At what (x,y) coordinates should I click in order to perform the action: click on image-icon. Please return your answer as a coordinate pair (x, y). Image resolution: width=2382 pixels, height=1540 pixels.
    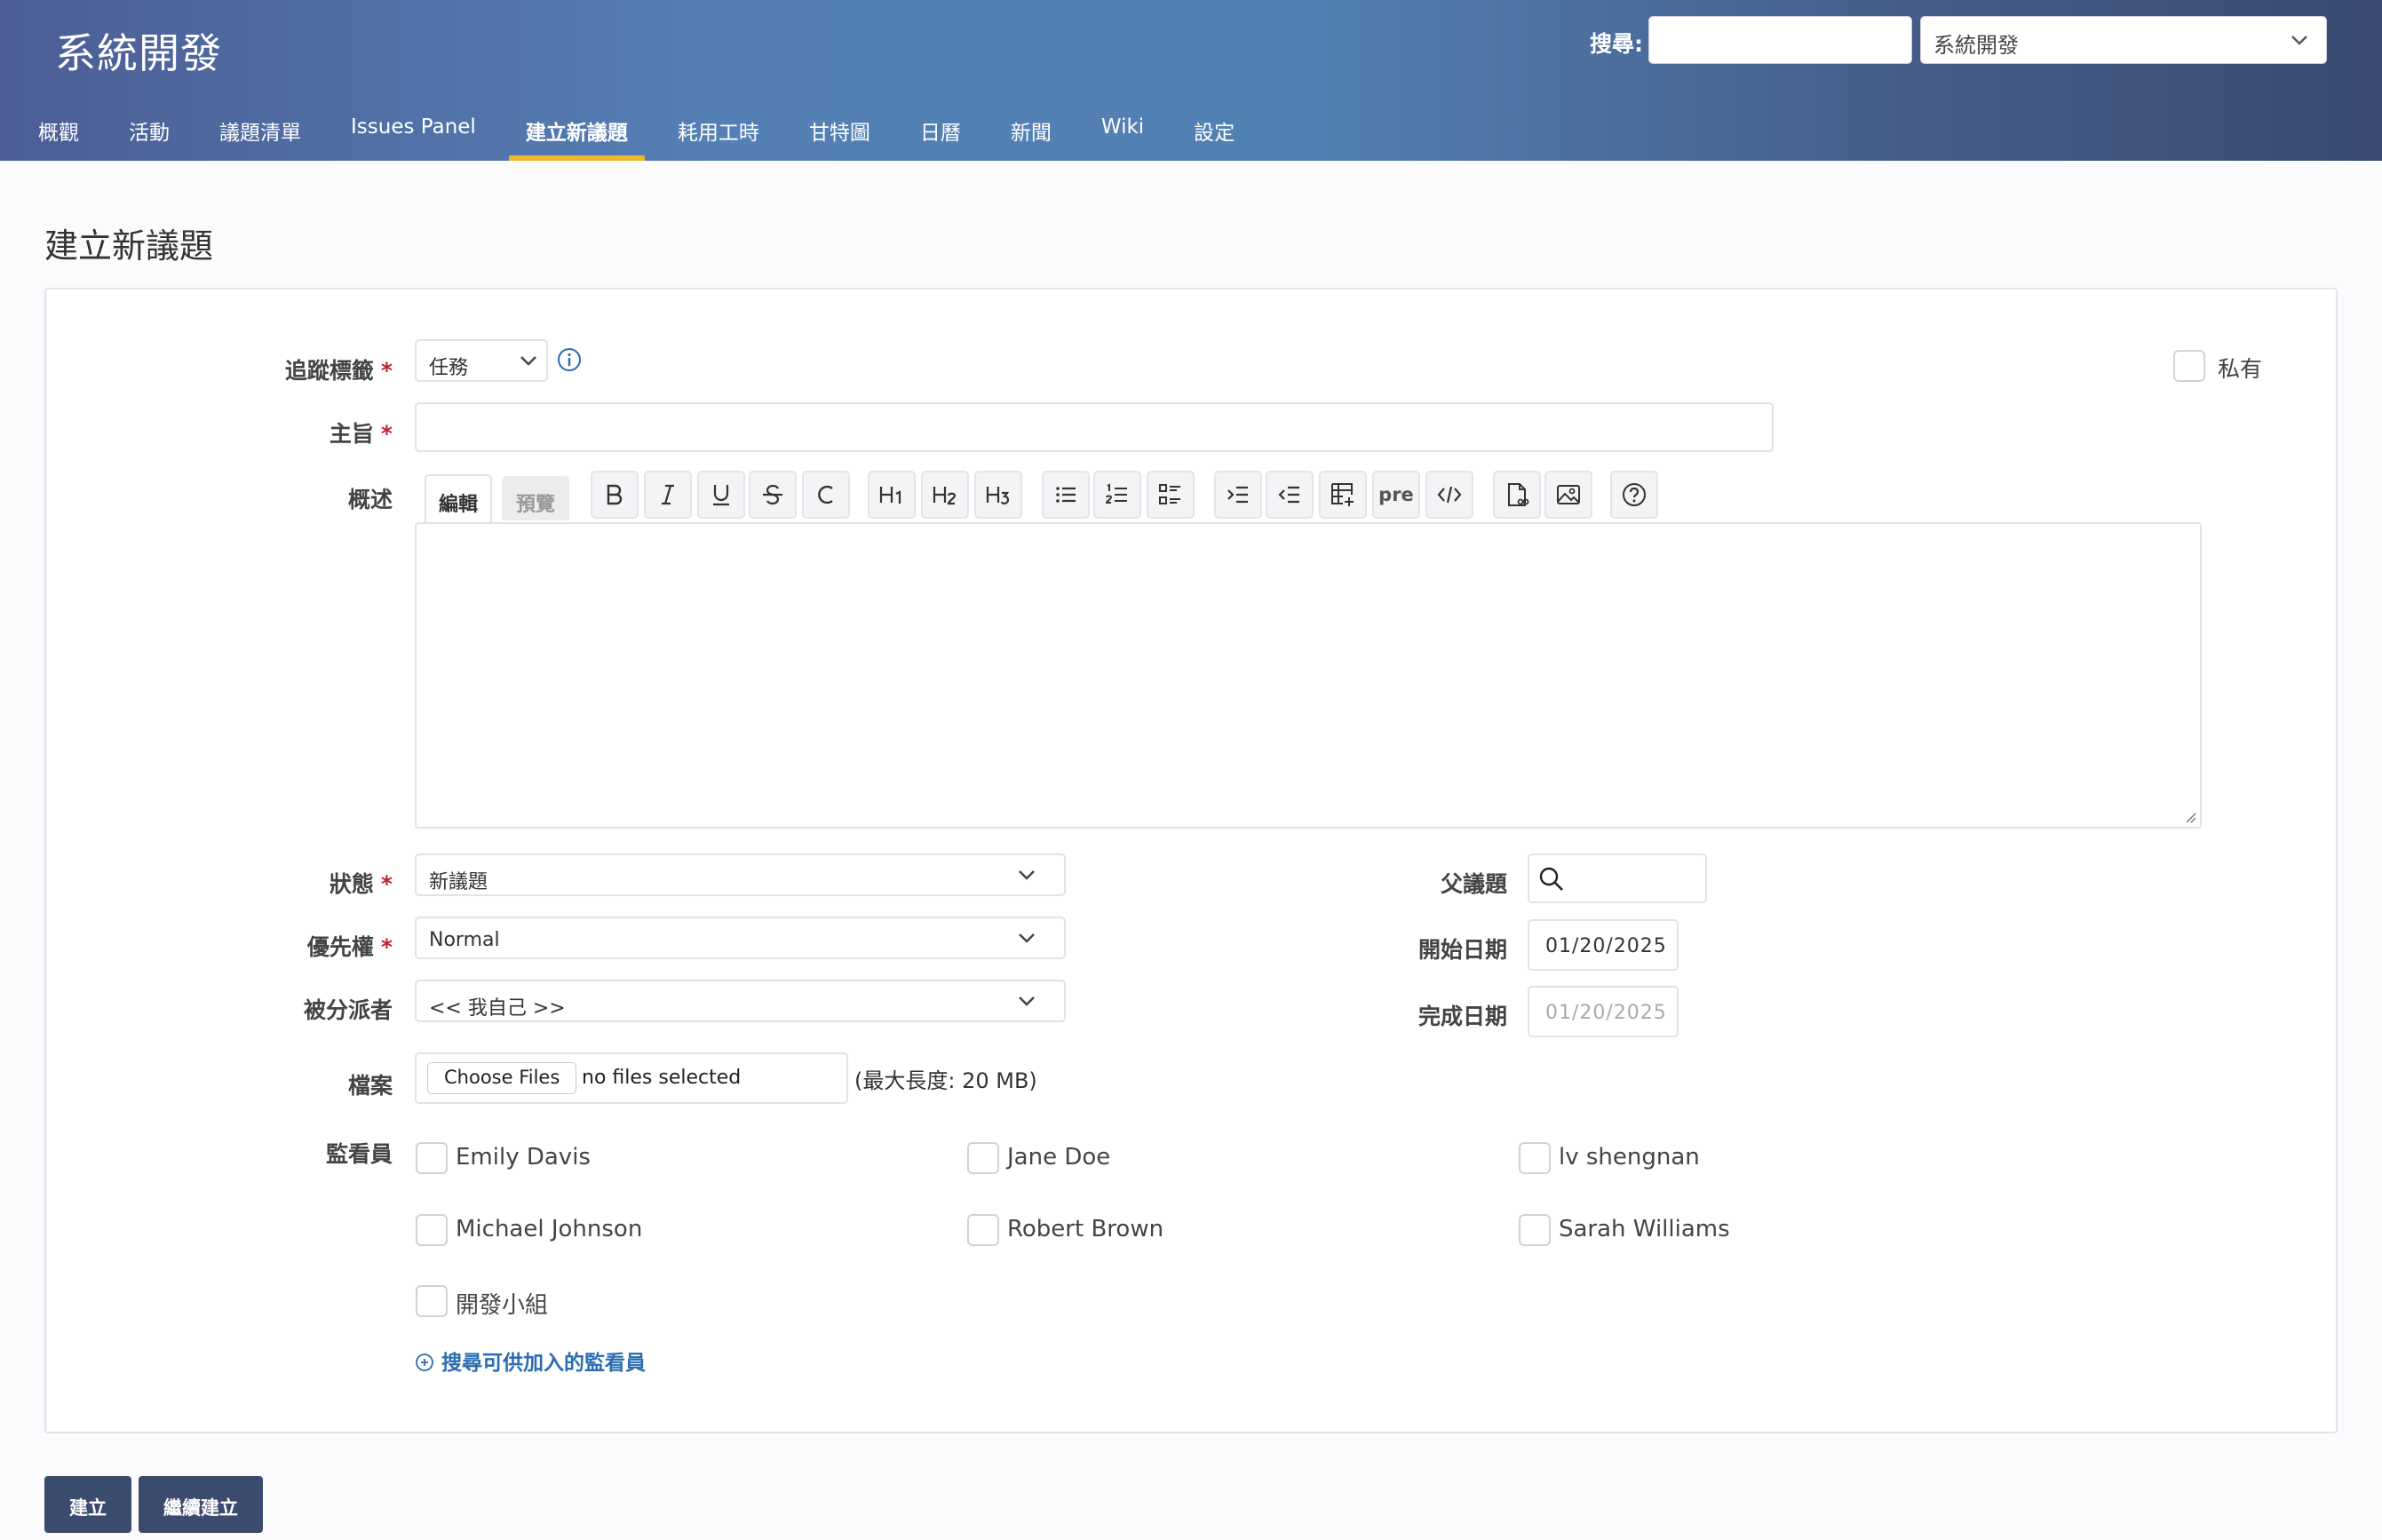
    Looking at the image, I should click on (1568, 495).